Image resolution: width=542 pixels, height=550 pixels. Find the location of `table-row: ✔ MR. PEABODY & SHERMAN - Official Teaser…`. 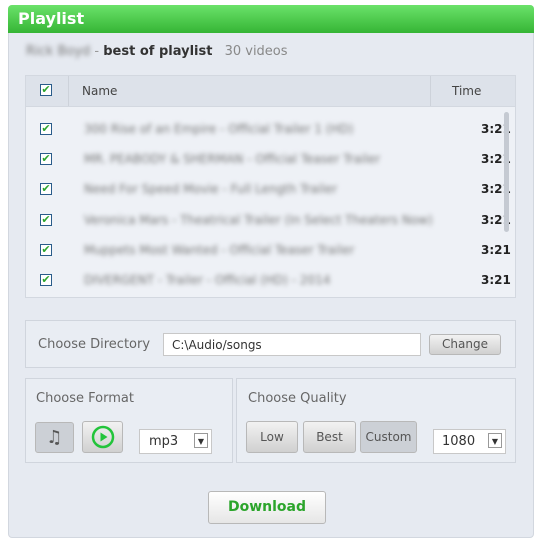

table-row: ✔ MR. PEABODY & SHERMAN - Official Teaser… is located at coordinates (268, 160).